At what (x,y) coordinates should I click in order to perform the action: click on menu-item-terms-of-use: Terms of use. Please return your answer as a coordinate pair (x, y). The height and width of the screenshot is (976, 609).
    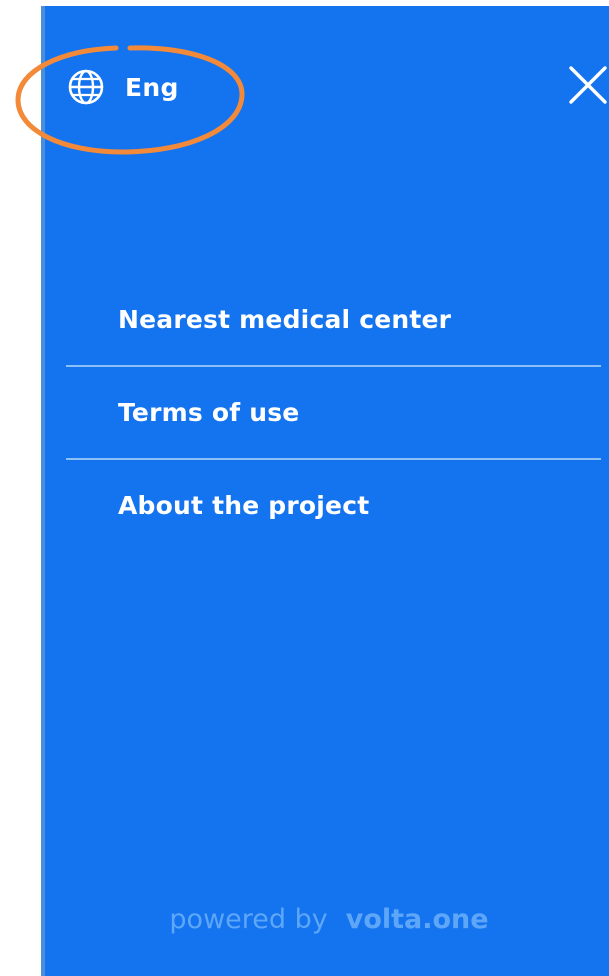
    Looking at the image, I should click on (333, 412).